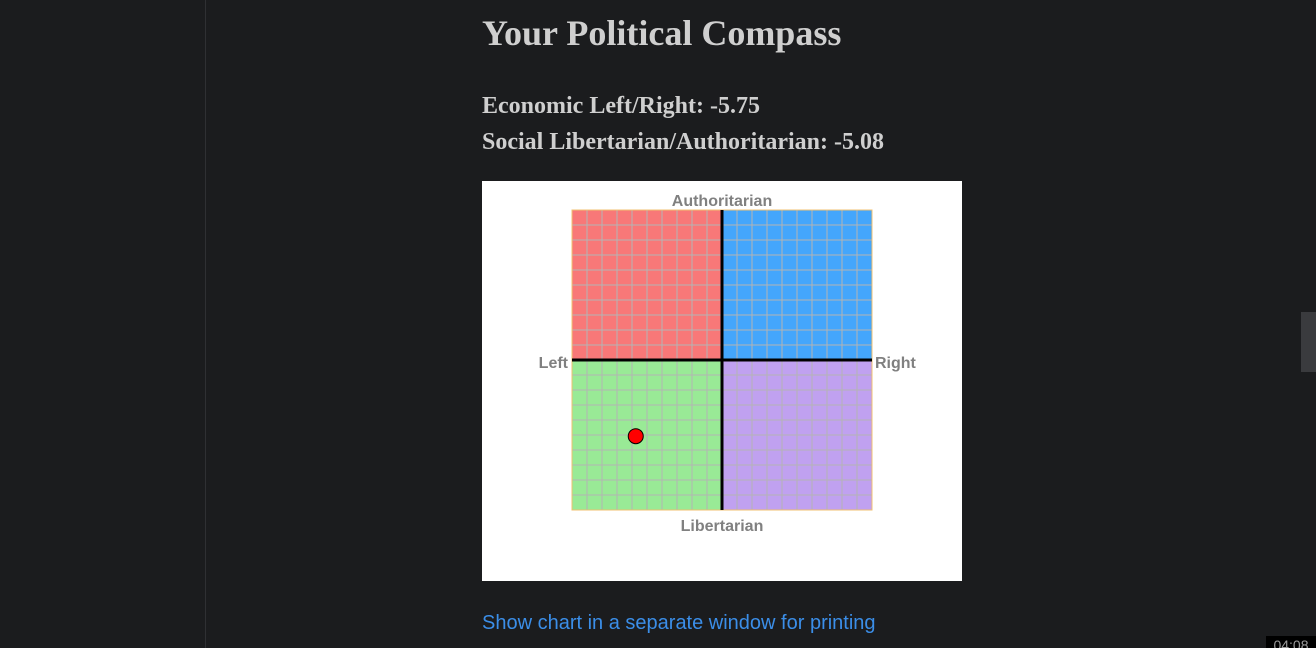 The width and height of the screenshot is (1316, 648). Describe the element at coordinates (683, 142) in the screenshot. I see `social-score: Social Libertarian/Authoritarian: -5.08` at that location.